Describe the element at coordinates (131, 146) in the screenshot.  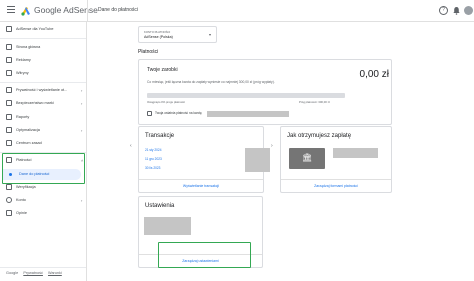
I see `chevron-left-icon: ‹` at that location.